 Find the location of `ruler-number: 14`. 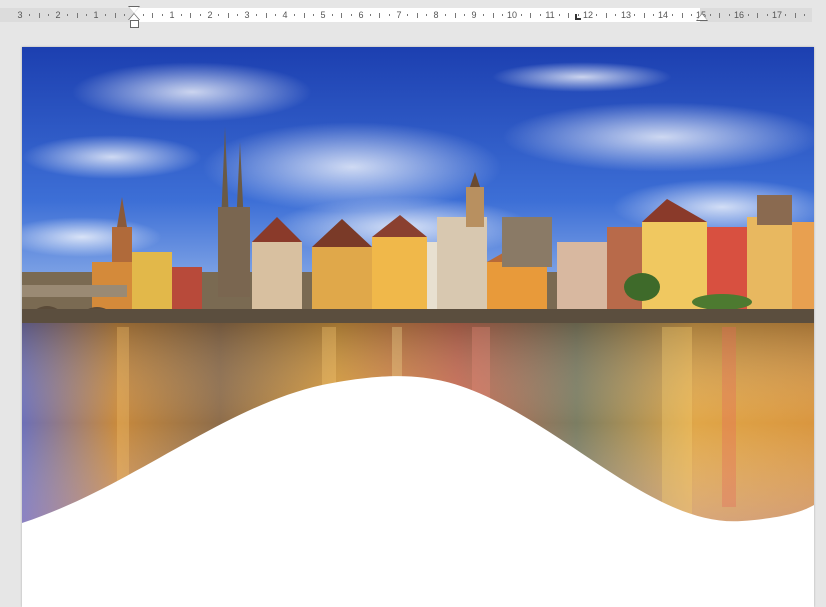

ruler-number: 14 is located at coordinates (663, 15).